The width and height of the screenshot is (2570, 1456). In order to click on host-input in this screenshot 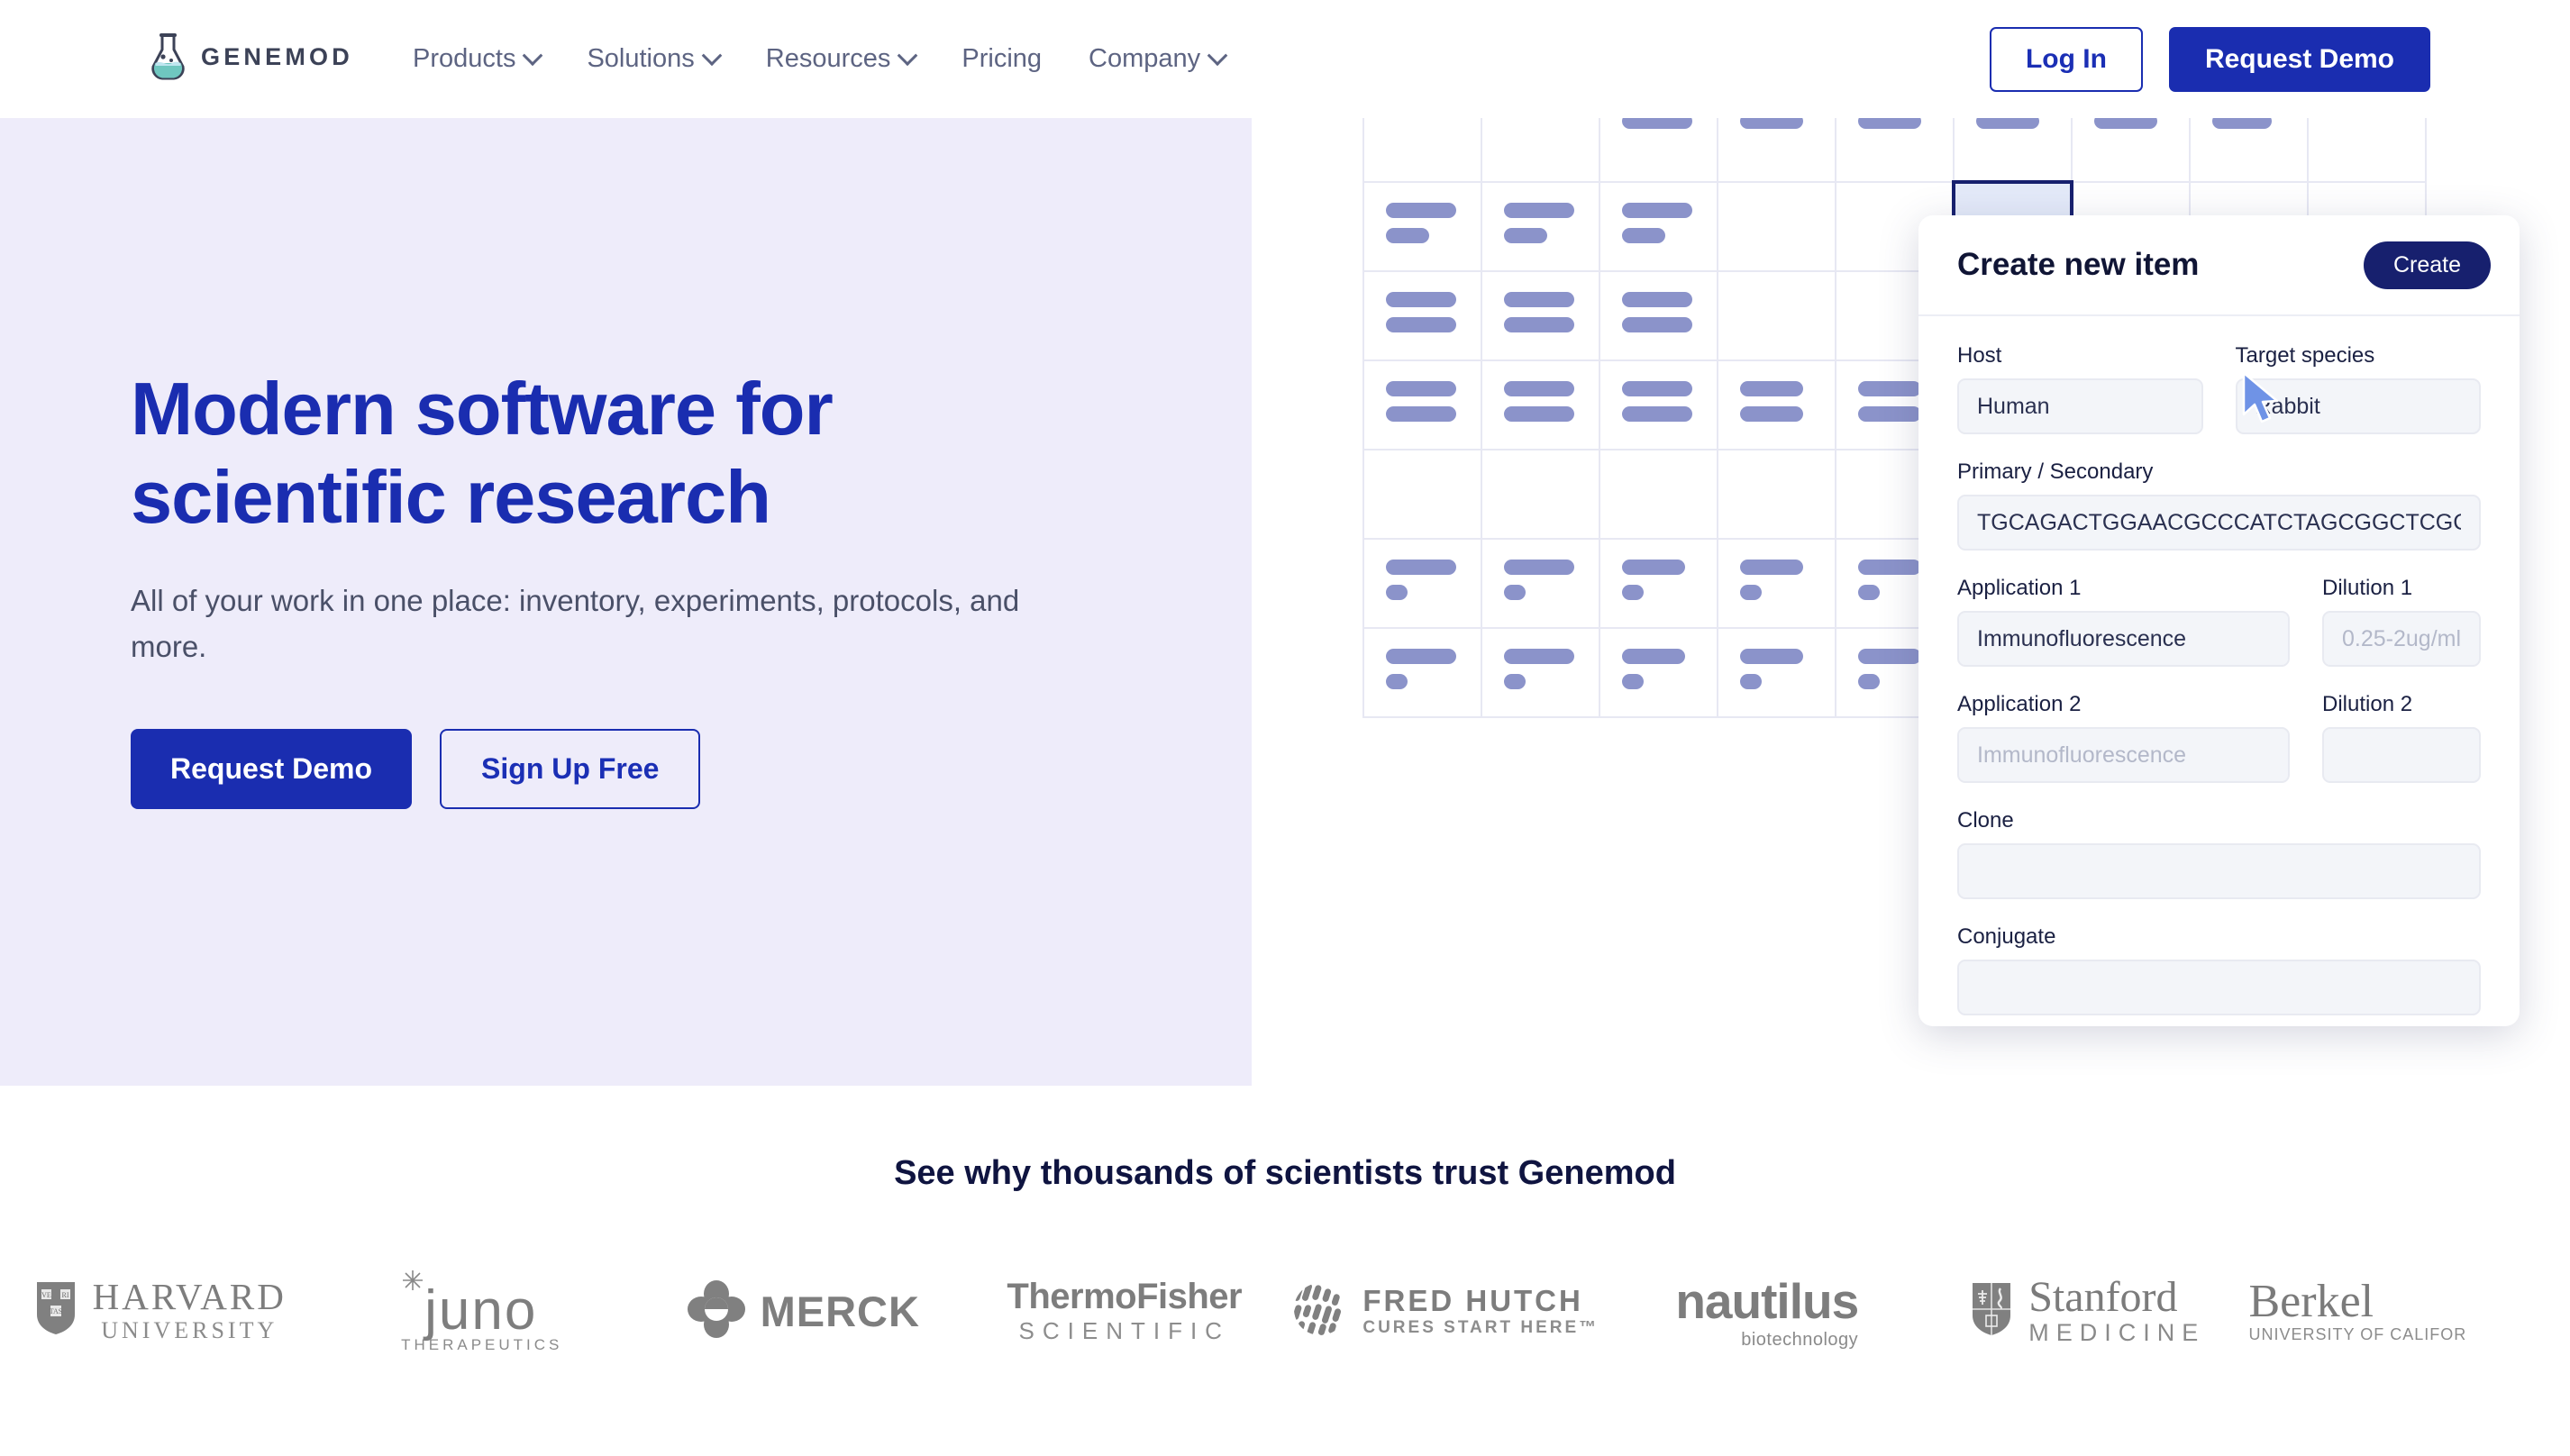, I will do `click(2080, 406)`.